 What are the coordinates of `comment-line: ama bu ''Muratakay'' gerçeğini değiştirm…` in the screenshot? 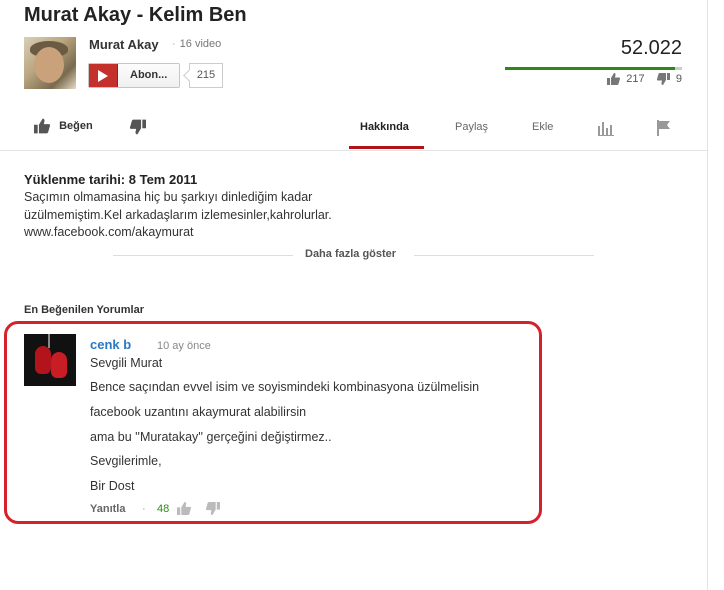 It's located at (211, 437).